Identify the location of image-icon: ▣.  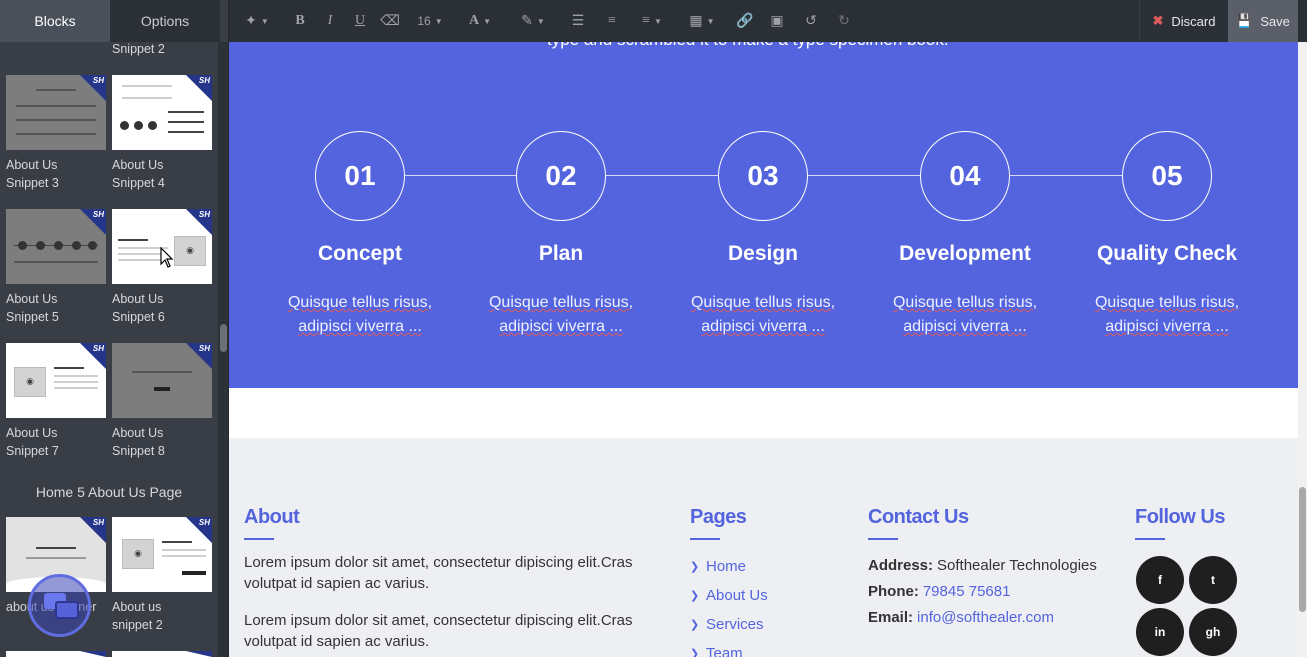
(777, 21).